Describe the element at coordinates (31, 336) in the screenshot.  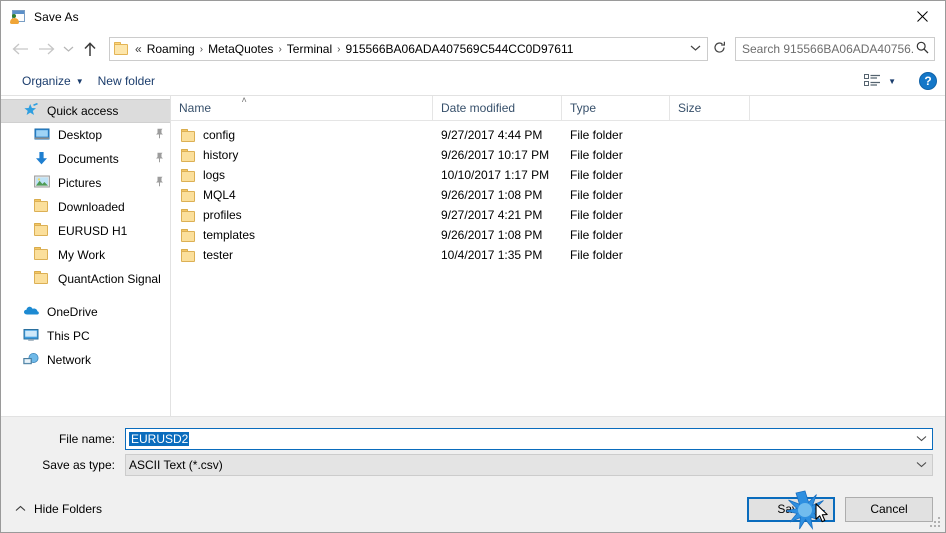
I see `this-pc-icon` at that location.